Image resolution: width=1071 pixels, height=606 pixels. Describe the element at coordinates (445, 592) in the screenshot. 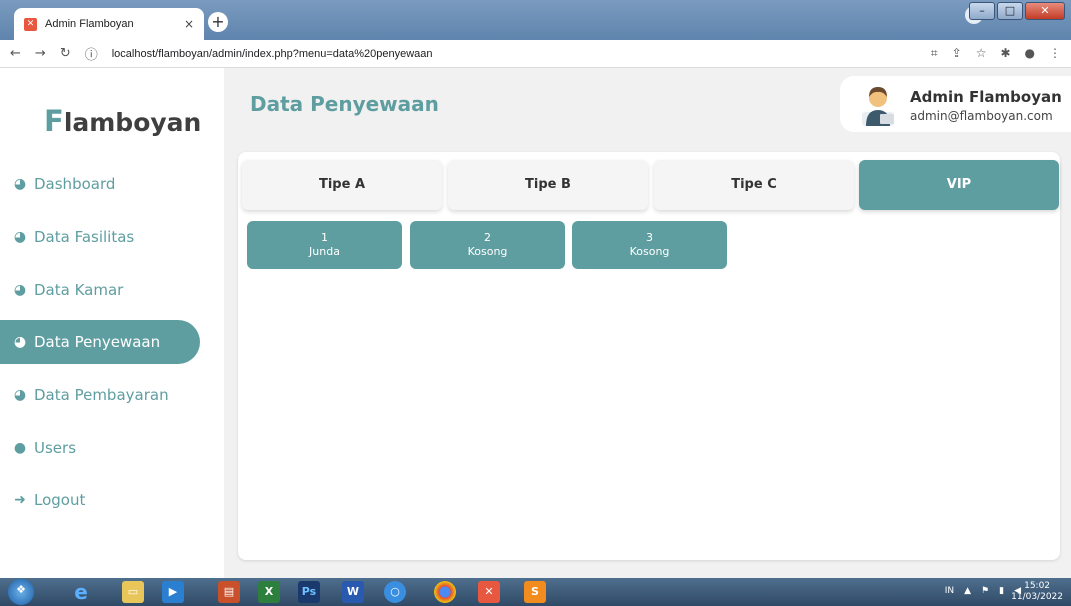

I see `chrome-icon` at that location.